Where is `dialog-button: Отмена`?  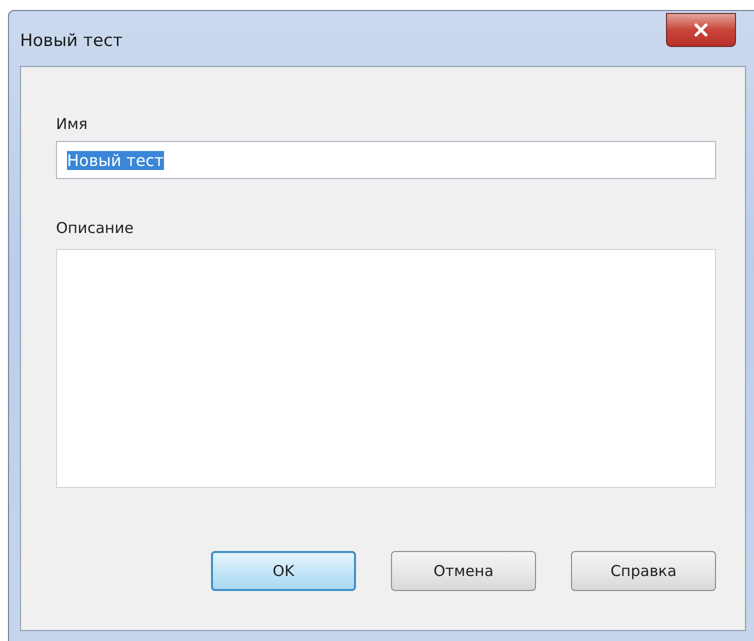 dialog-button: Отмена is located at coordinates (463, 571).